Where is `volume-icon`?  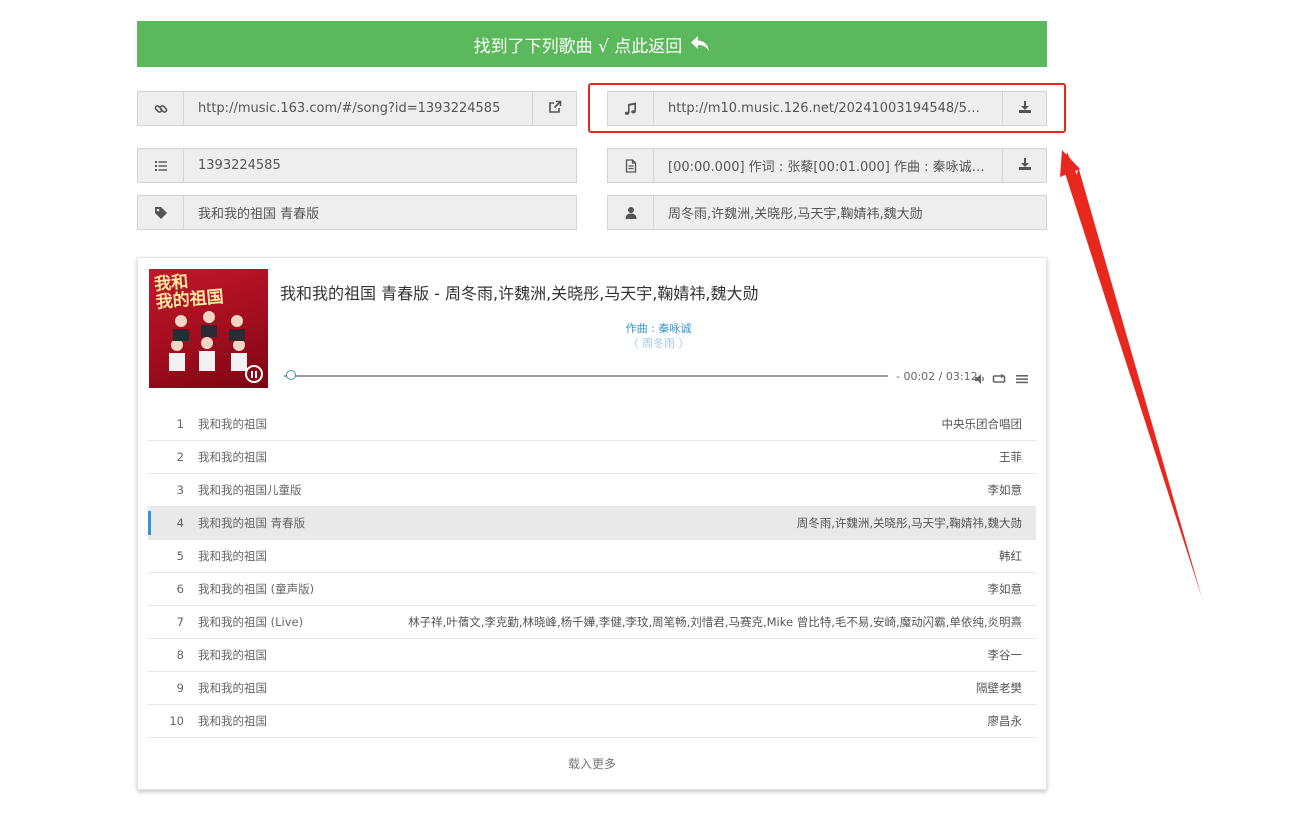 volume-icon is located at coordinates (980, 379).